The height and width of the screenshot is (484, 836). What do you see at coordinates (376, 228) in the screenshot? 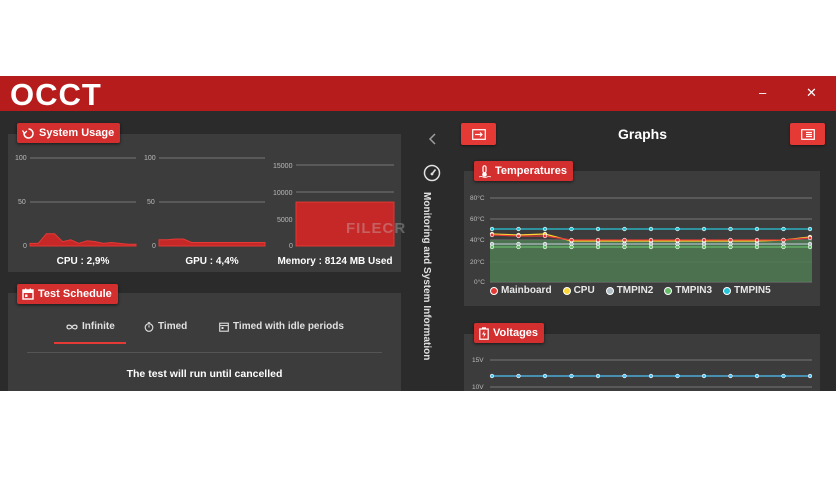
I see `watermark: FILECR` at bounding box center [376, 228].